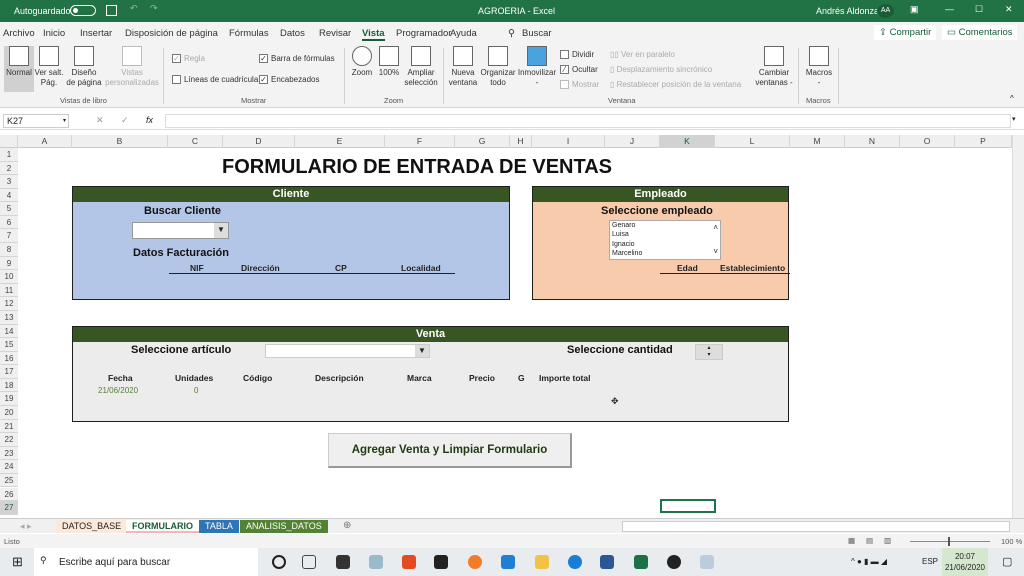 This screenshot has height=576, width=1024. I want to click on tab-scroll-icon: ◂ ▸, so click(26, 526).